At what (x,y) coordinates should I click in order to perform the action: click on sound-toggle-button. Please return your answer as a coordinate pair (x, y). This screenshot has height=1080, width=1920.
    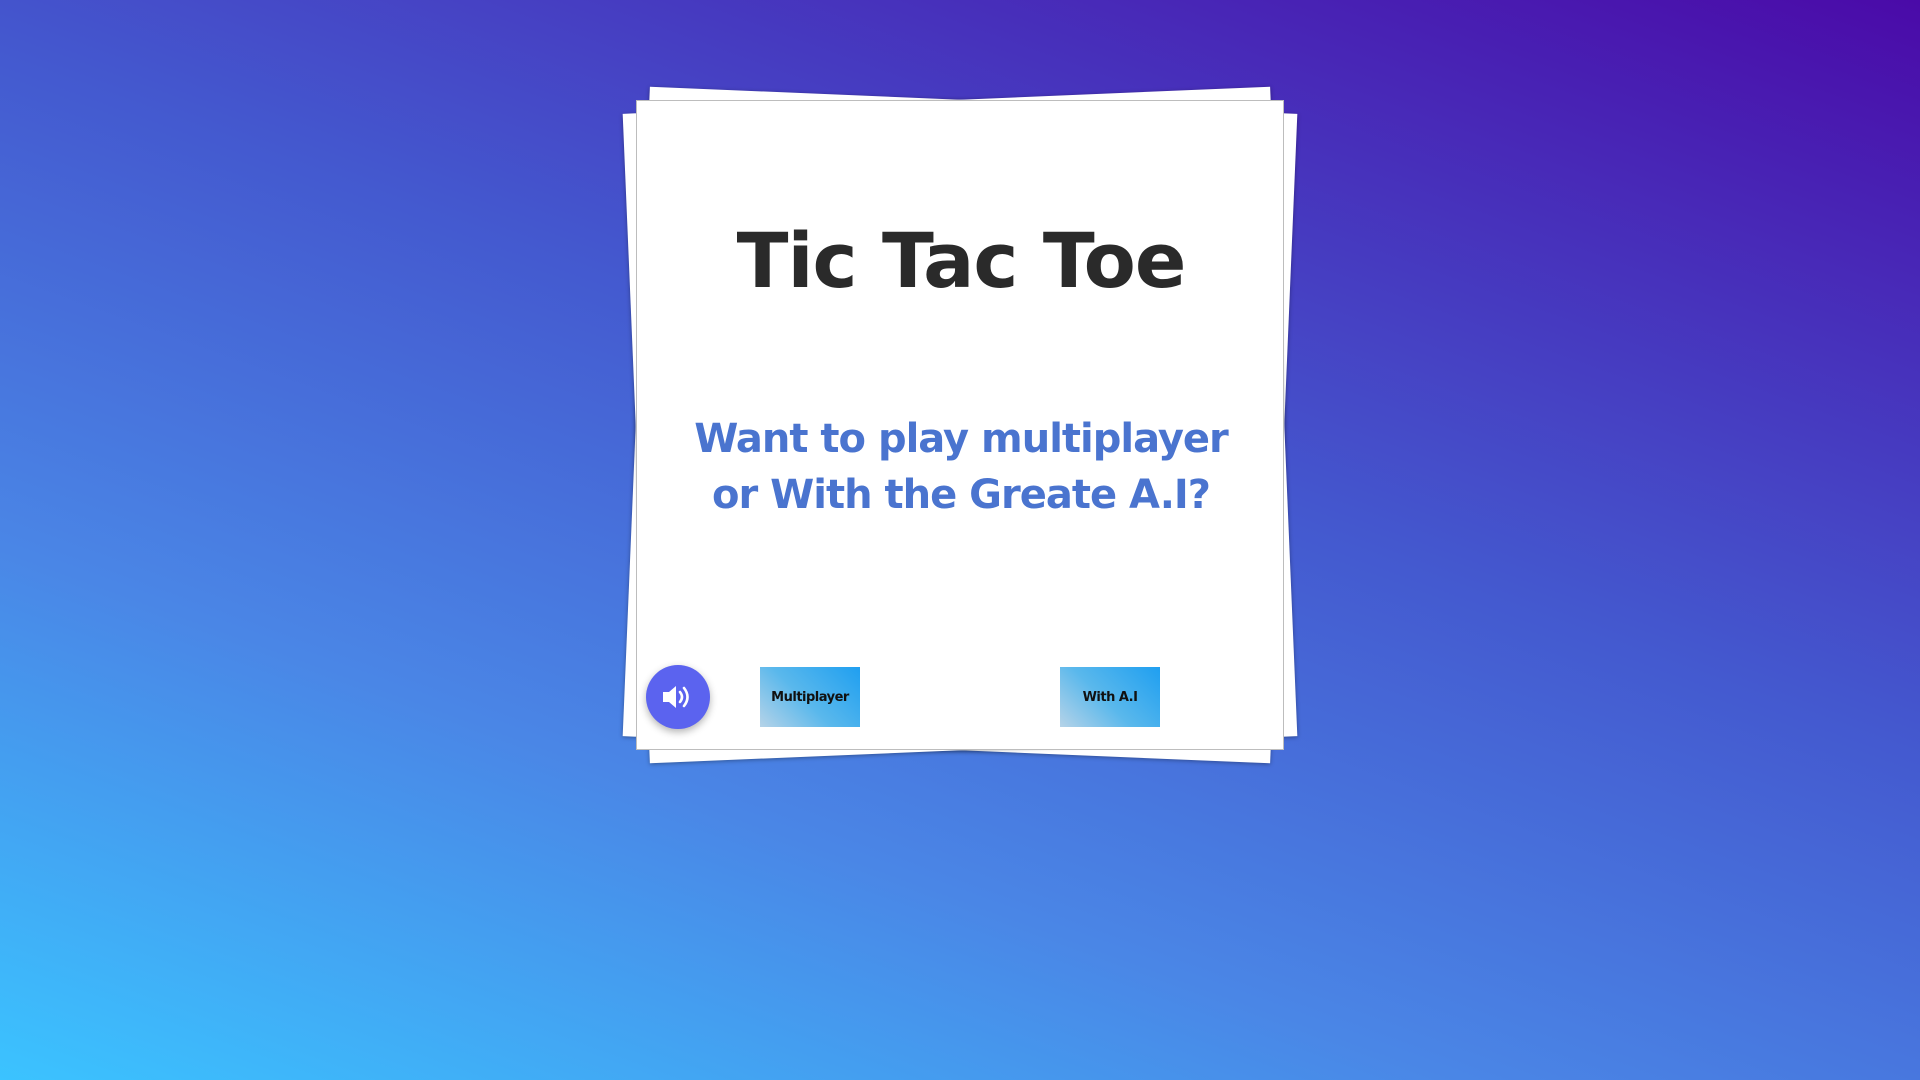
    Looking at the image, I should click on (678, 697).